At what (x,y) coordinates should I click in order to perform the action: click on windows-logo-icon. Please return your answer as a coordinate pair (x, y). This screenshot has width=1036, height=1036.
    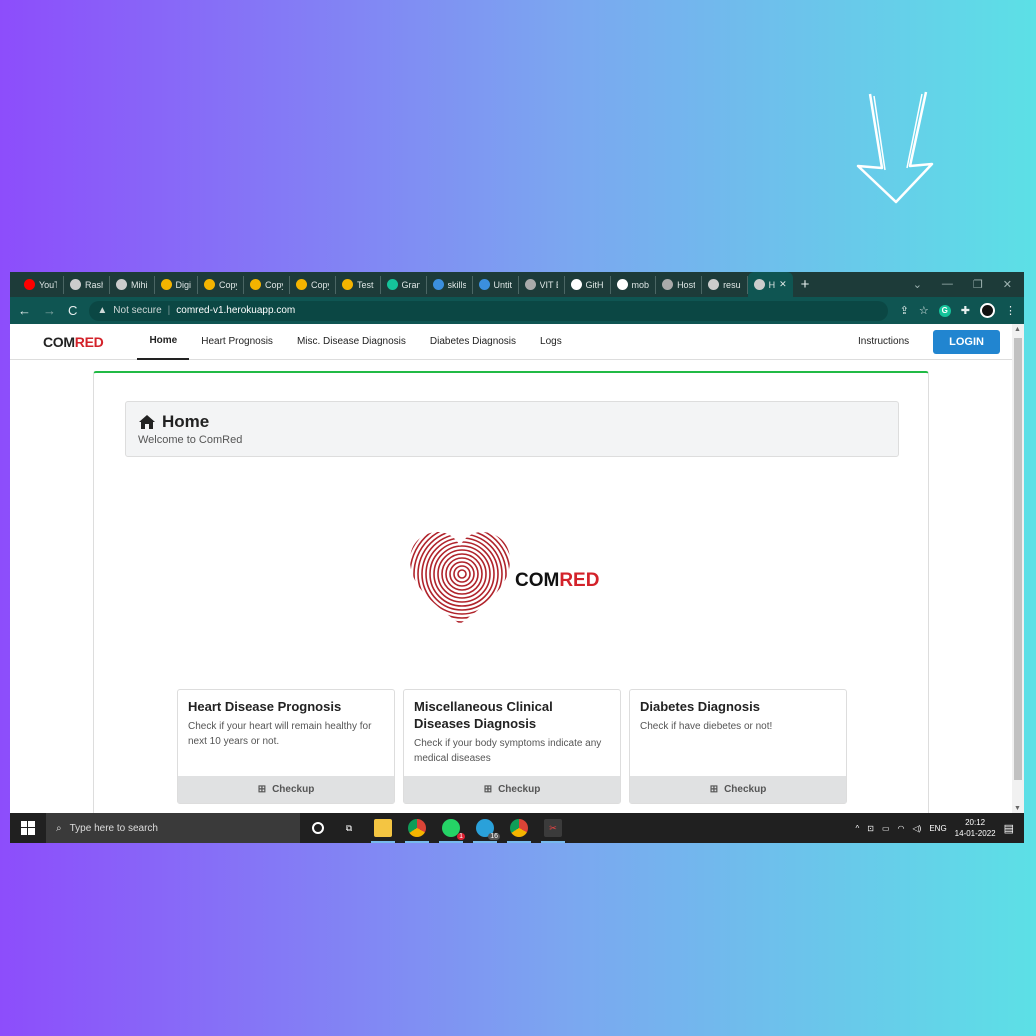
    Looking at the image, I should click on (28, 828).